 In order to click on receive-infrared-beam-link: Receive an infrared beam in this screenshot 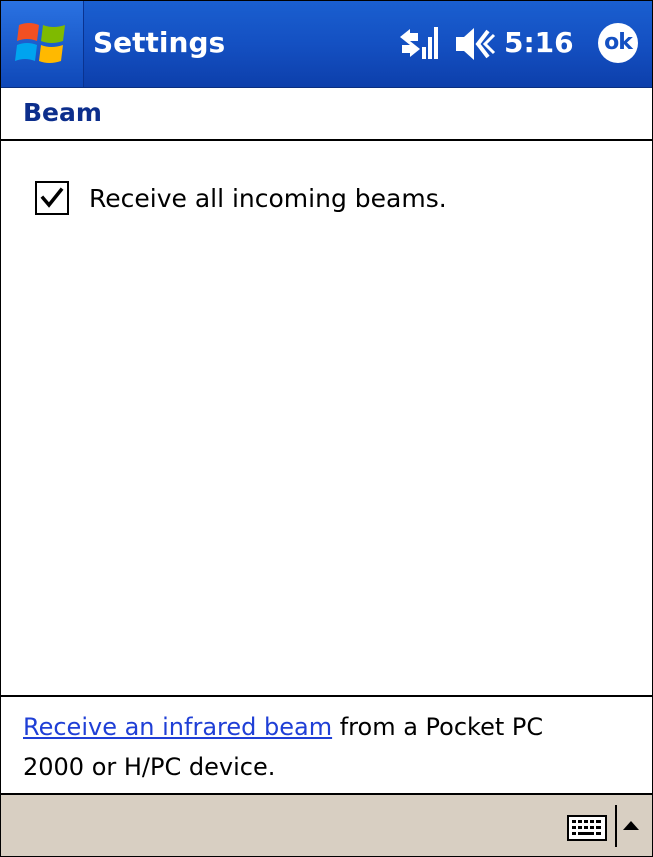, I will do `click(177, 727)`.